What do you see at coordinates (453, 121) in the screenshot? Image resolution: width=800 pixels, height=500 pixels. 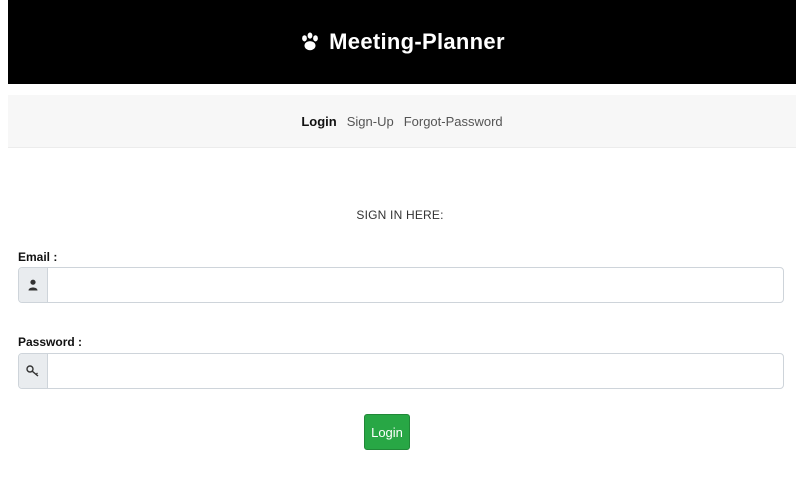 I see `nav-forgot-password: Forgot-Password` at bounding box center [453, 121].